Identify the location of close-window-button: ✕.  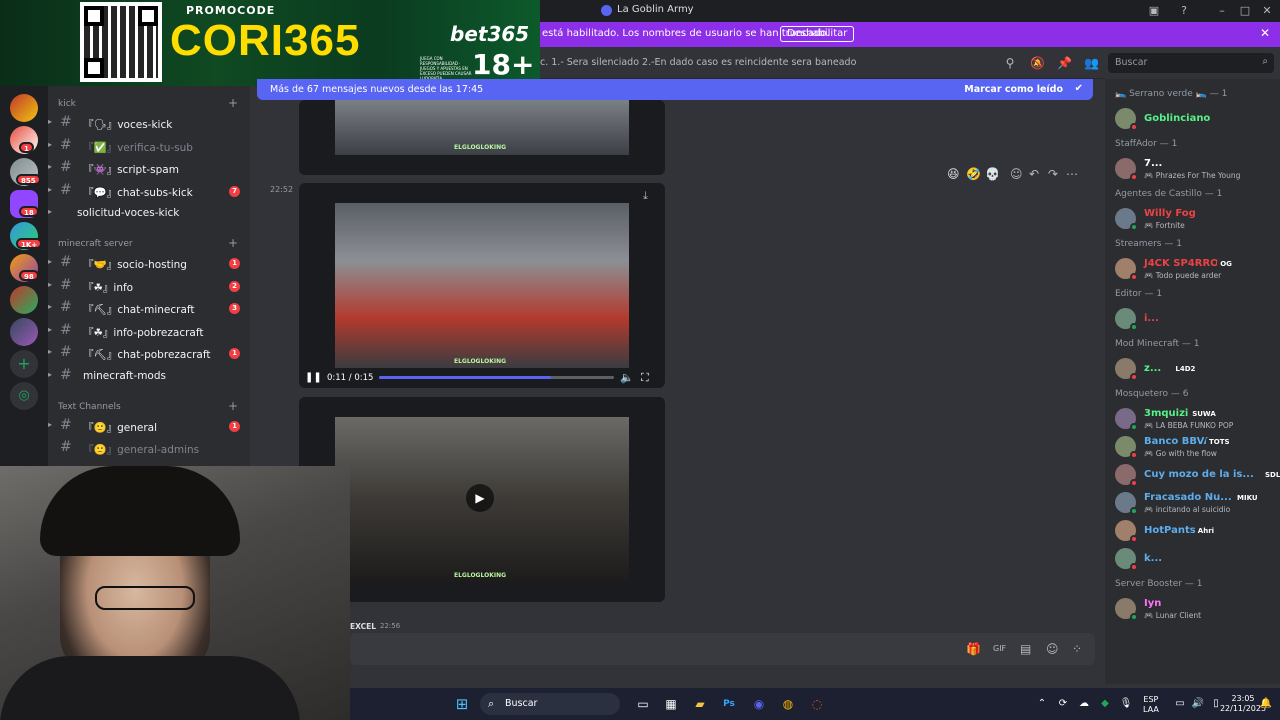
(1267, 11).